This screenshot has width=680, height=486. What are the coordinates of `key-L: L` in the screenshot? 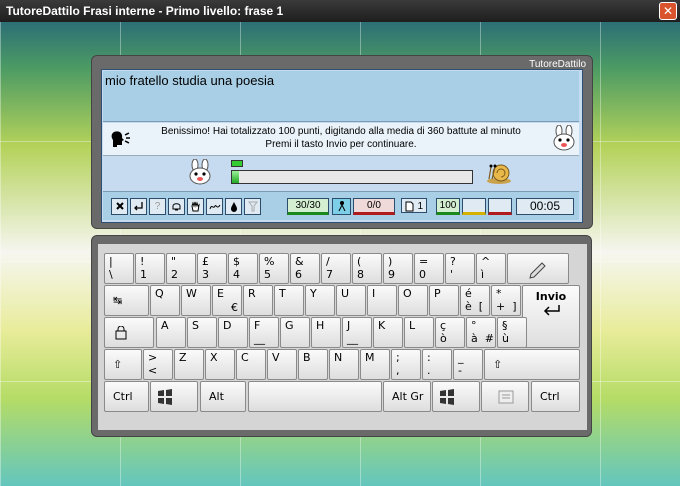 It's located at (419, 332).